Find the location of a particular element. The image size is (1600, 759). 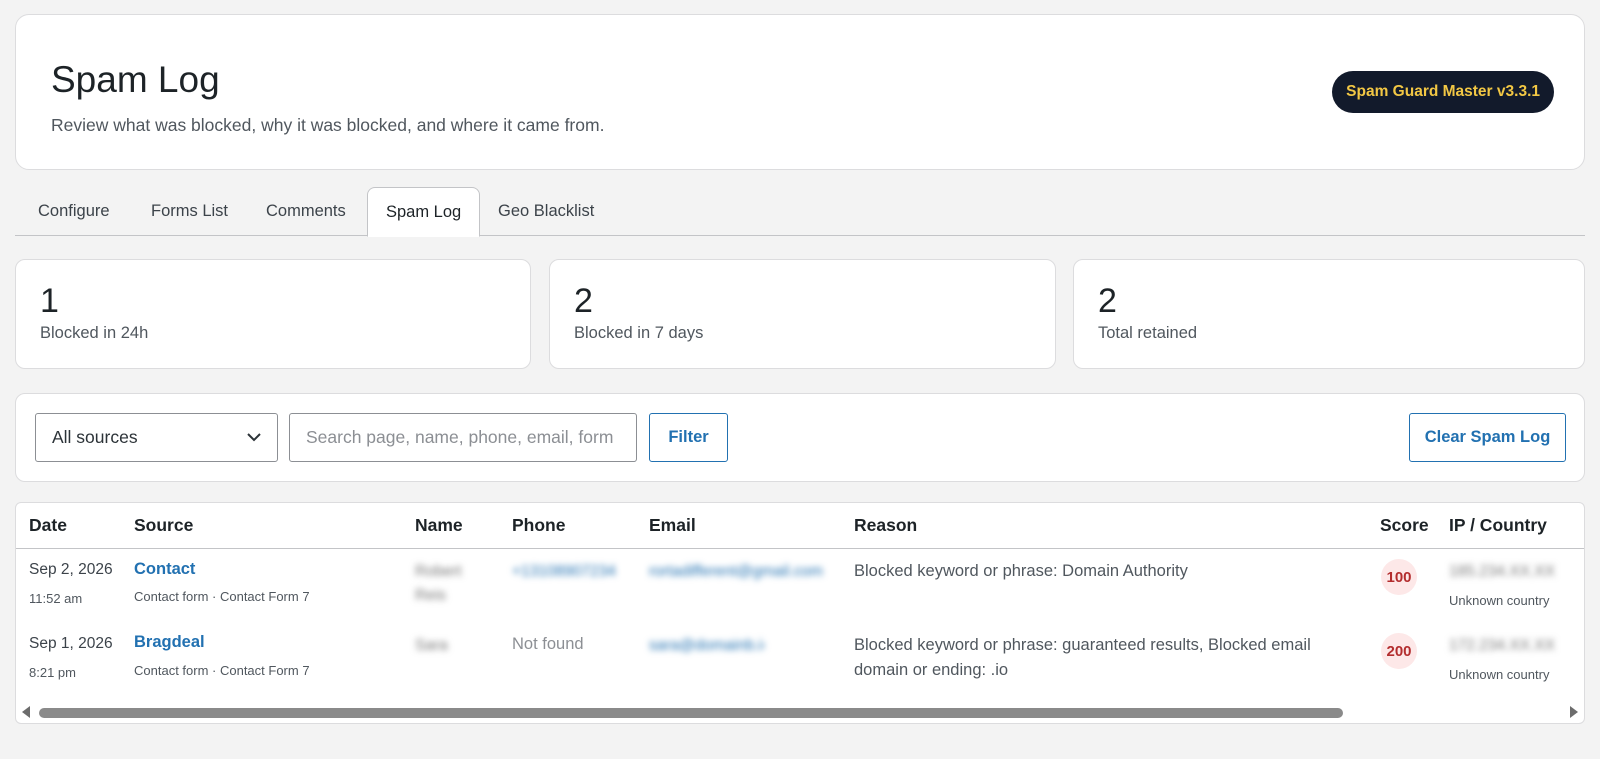

column-header-ip-country: IP / Country is located at coordinates (1498, 525).